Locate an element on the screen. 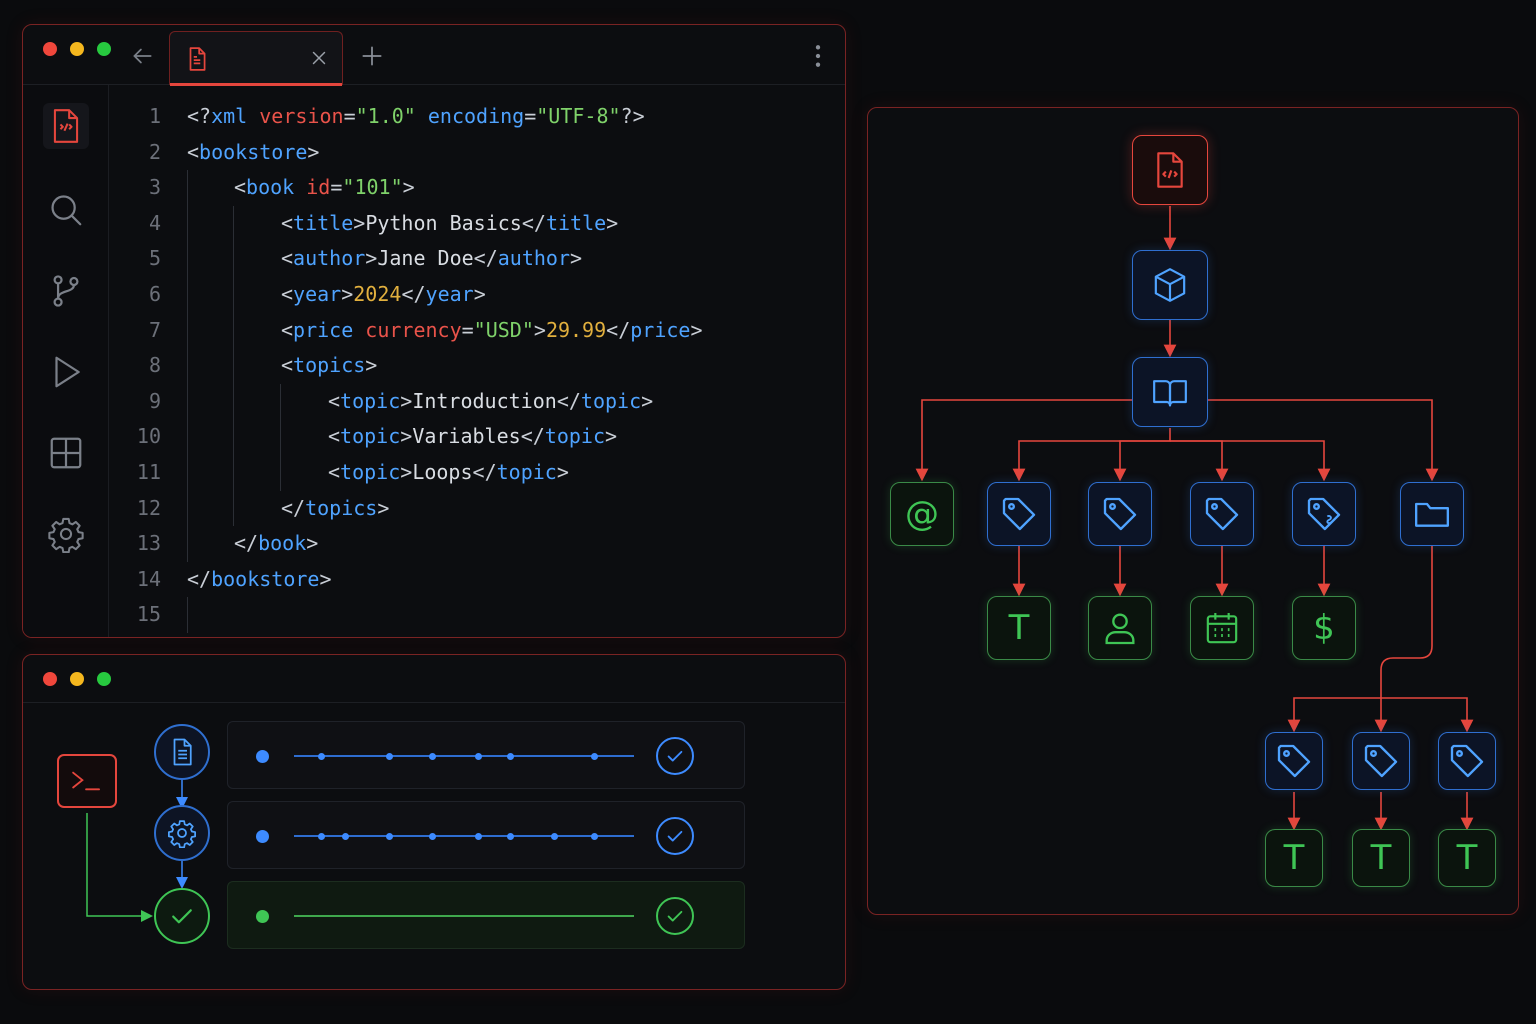  code-line: 13 </book> is located at coordinates (477, 544).